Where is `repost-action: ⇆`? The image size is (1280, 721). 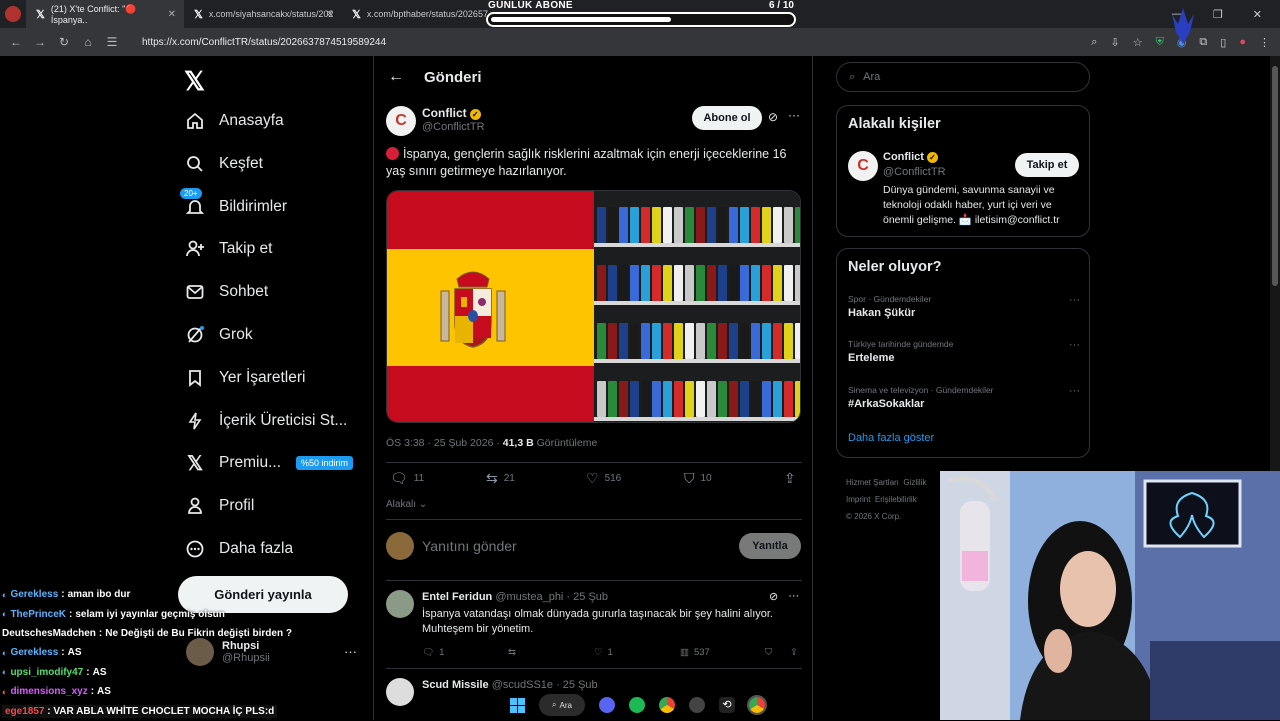 repost-action: ⇆ is located at coordinates (512, 652).